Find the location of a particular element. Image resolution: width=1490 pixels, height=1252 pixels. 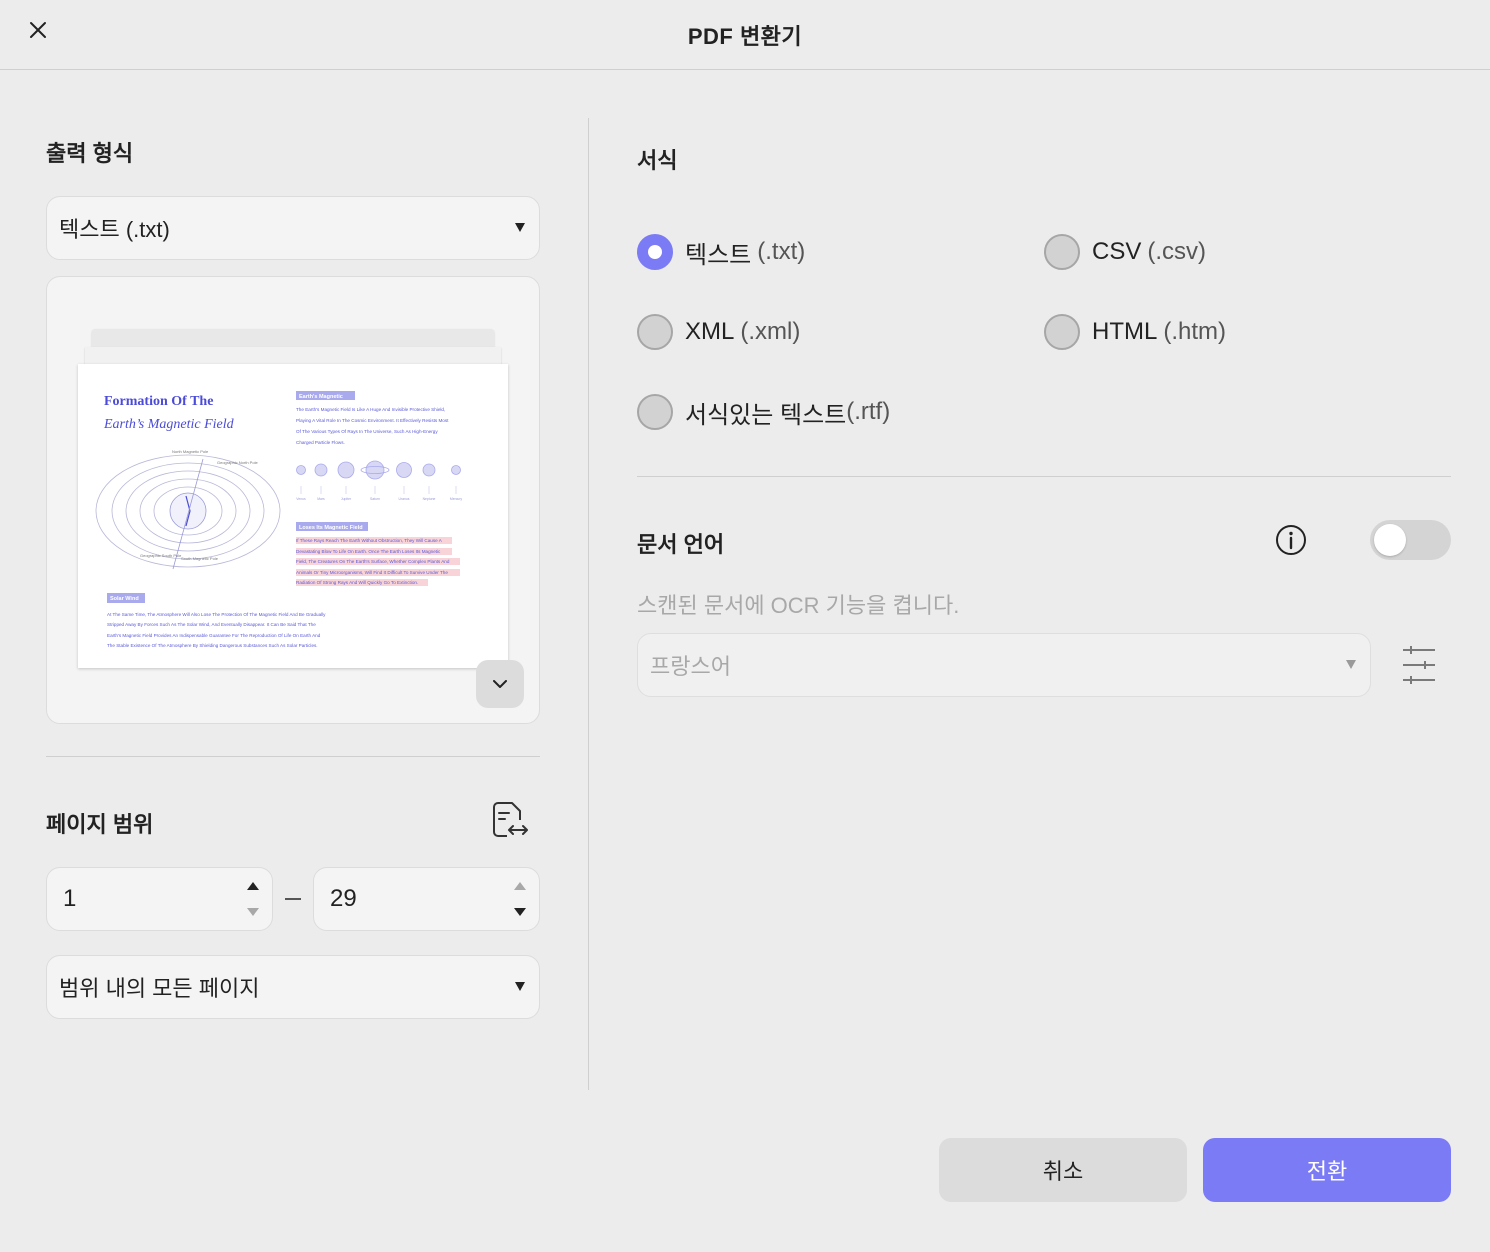

ocr-toggle is located at coordinates (1410, 540).